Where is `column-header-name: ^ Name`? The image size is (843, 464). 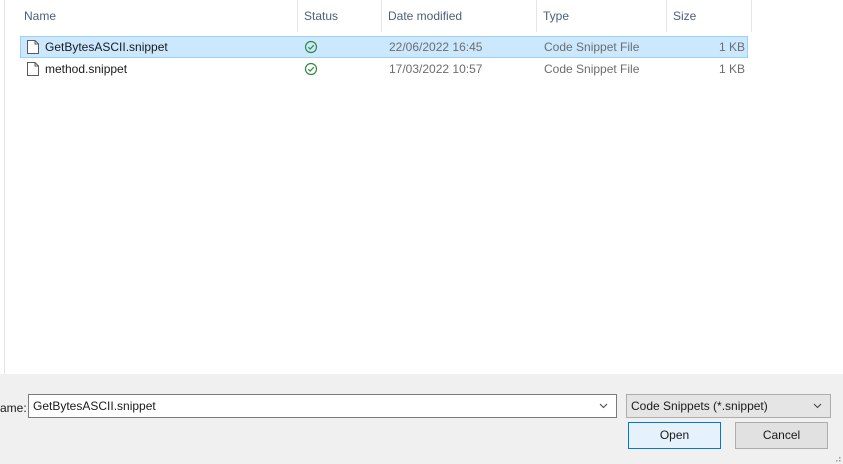
column-header-name: ^ Name is located at coordinates (158, 16).